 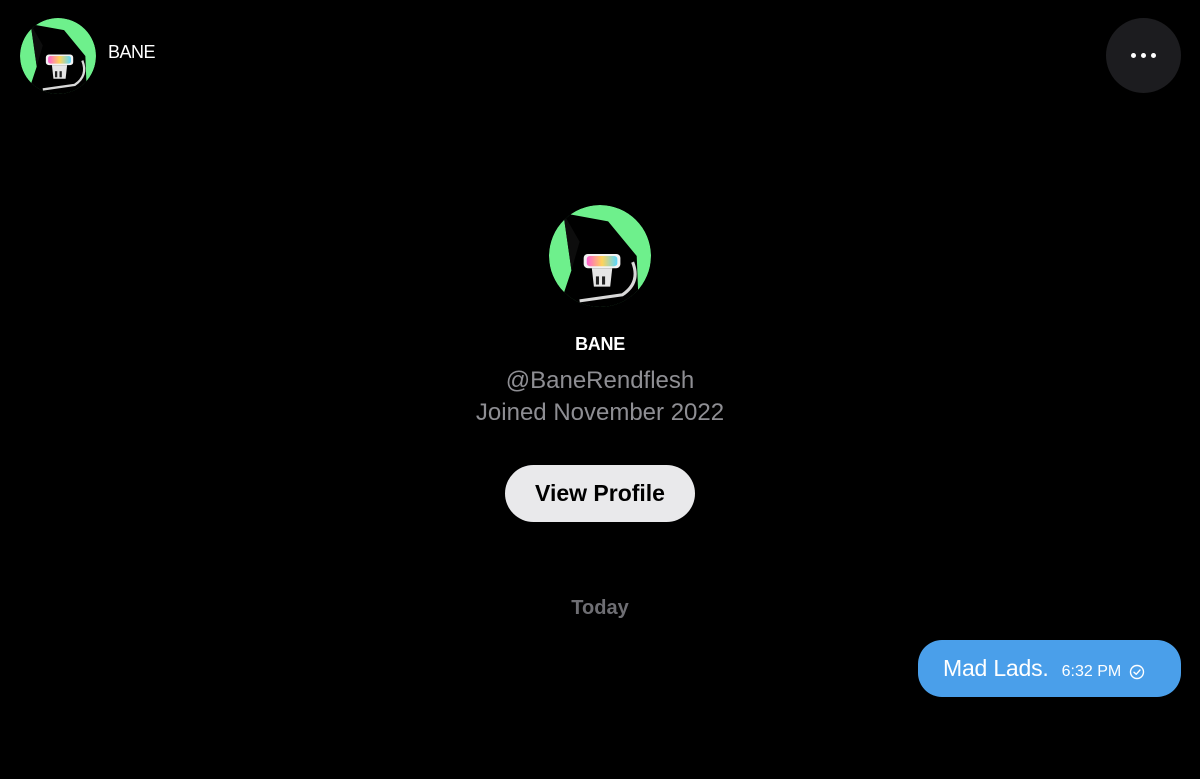 What do you see at coordinates (1091, 671) in the screenshot?
I see `message-time: 6:32 PM` at bounding box center [1091, 671].